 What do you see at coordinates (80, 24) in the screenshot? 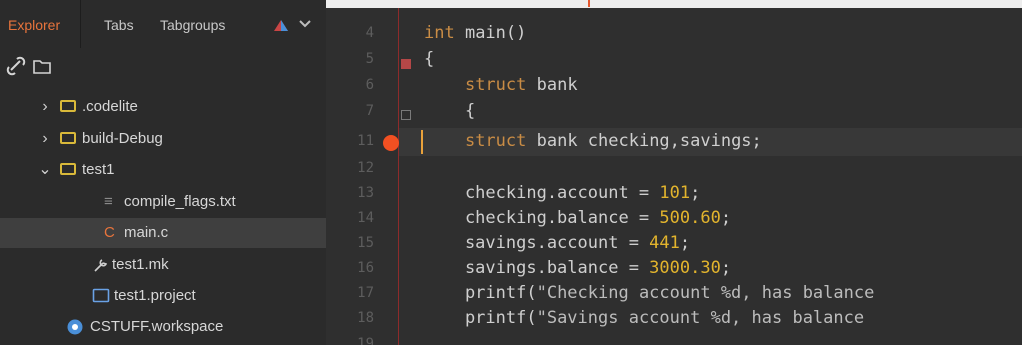
I see `tab-divider` at bounding box center [80, 24].